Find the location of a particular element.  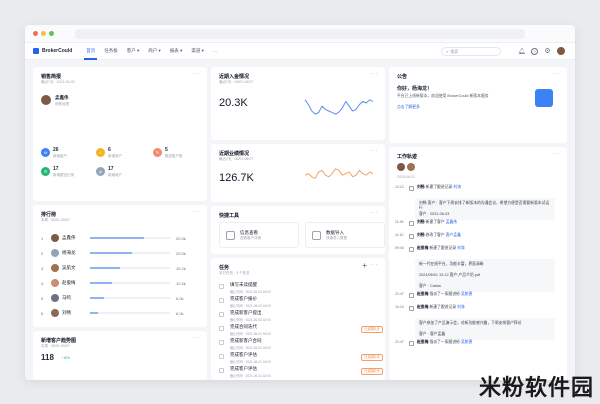

entry-link: 孟鑫伟 is located at coordinates (451, 222).